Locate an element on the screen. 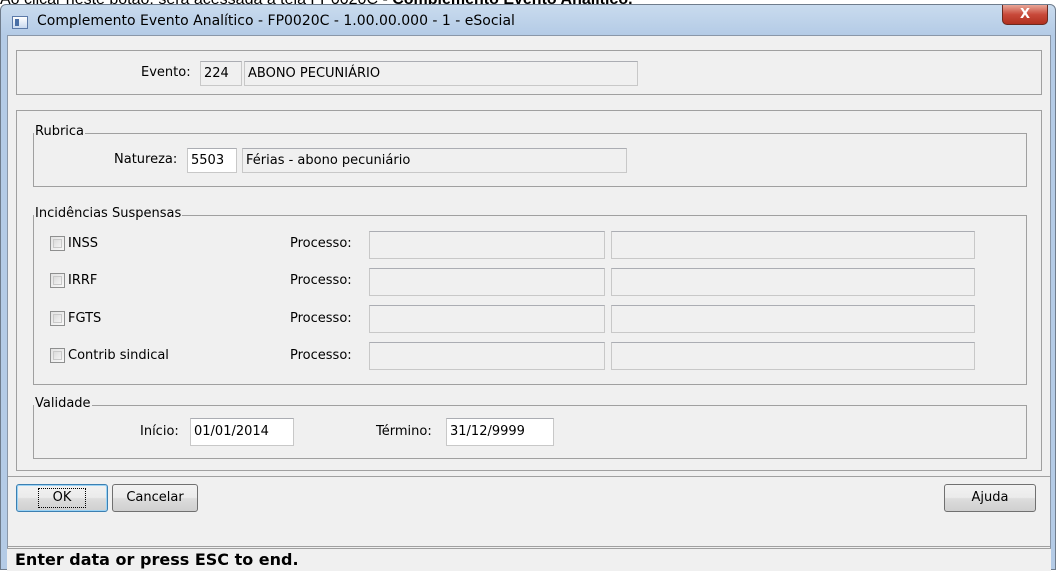  inss-label: INSS is located at coordinates (83, 243).